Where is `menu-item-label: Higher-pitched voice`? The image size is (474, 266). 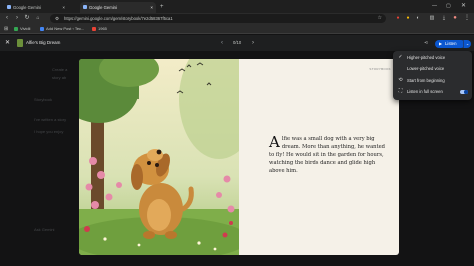
menu-item-label: Higher-pitched voice is located at coordinates (426, 57).